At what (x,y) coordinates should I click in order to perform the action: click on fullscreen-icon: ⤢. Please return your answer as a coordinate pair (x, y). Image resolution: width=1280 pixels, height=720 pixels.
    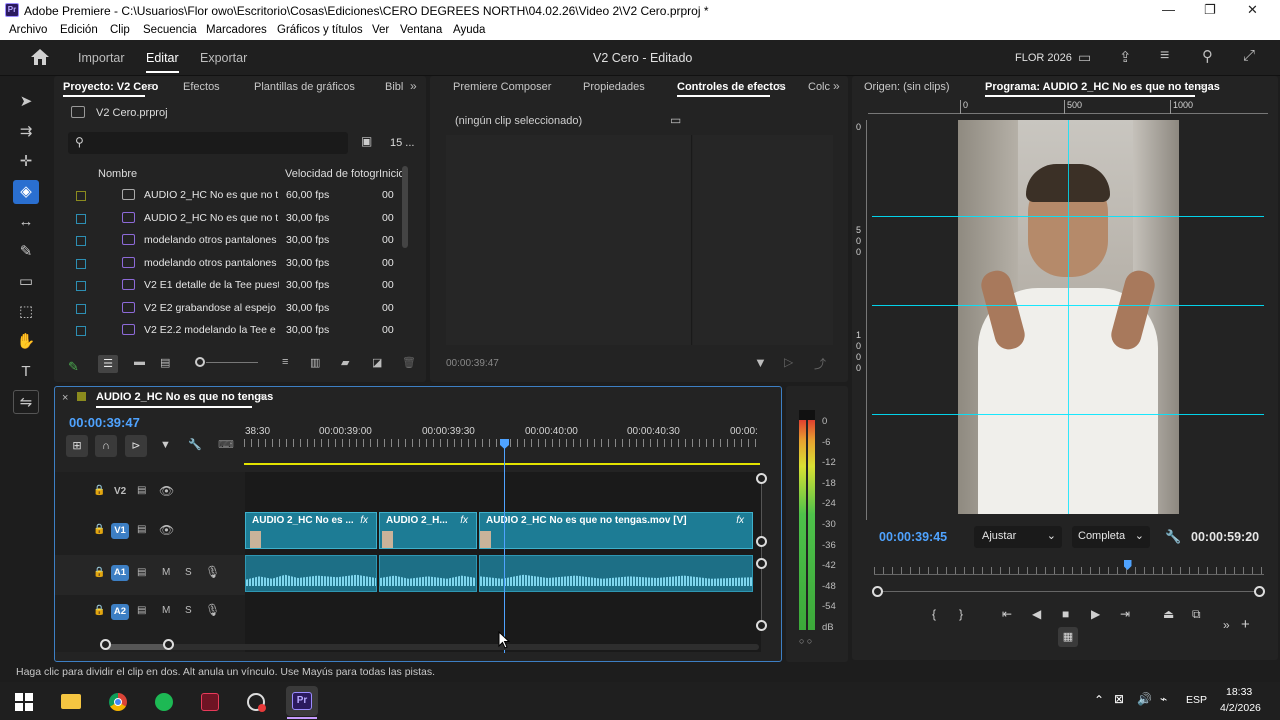
    Looking at the image, I should click on (1249, 55).